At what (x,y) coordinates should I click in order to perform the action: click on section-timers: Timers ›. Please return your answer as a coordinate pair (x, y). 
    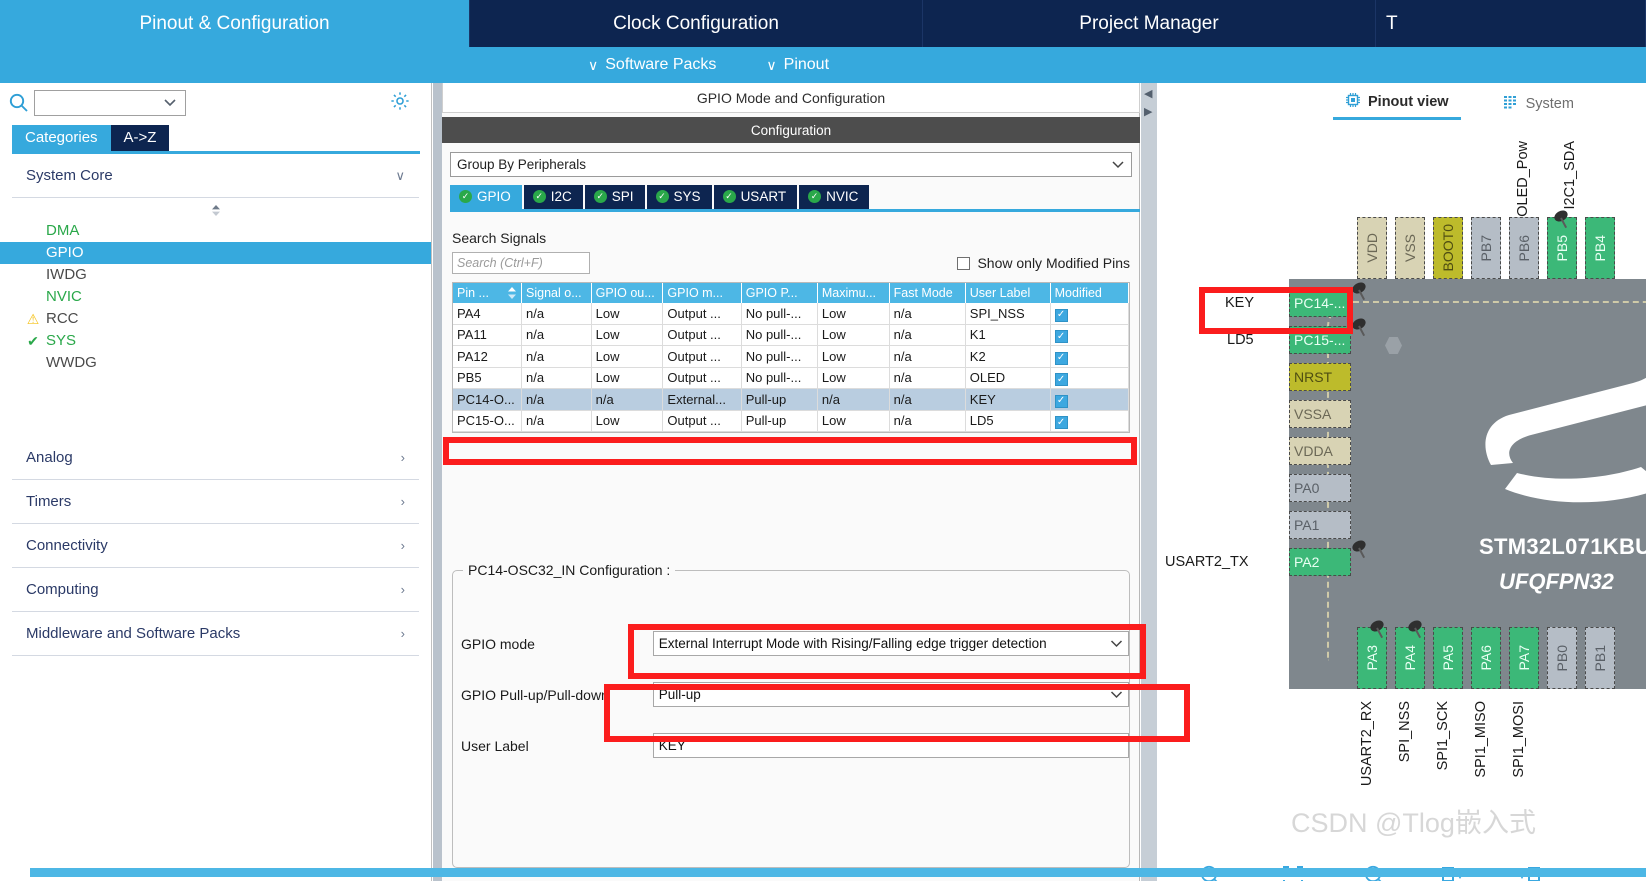
    Looking at the image, I should click on (215, 502).